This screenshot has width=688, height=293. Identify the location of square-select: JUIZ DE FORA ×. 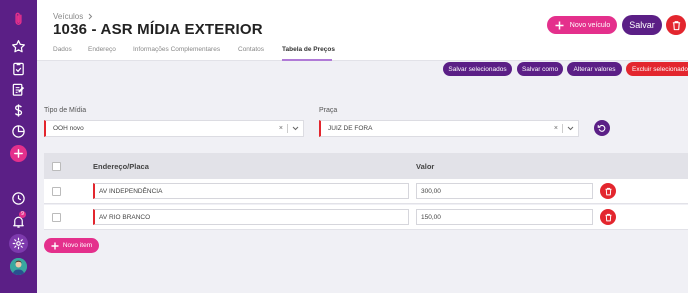
(449, 128).